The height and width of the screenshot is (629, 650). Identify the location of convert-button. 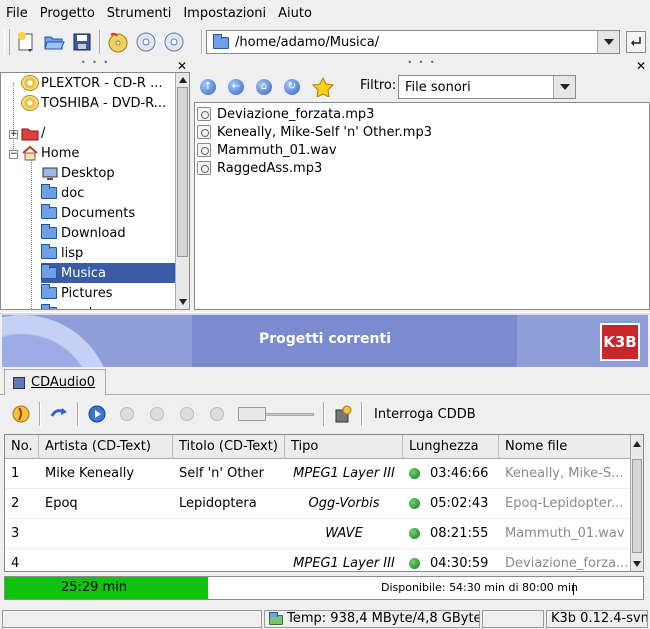
(59, 414).